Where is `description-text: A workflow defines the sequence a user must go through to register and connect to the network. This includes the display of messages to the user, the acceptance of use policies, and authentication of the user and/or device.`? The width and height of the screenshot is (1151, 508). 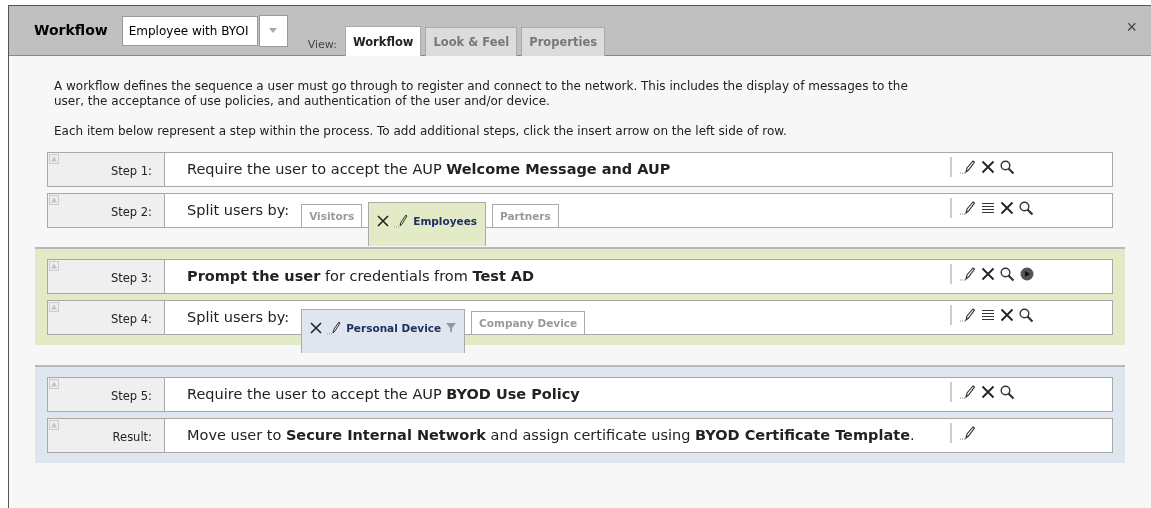 description-text: A workflow defines the sequence a user must go through to register and connect to the network. This includes the display of messages to the user, the acceptance of use policies, and authentication of the user and/or device. is located at coordinates (481, 94).